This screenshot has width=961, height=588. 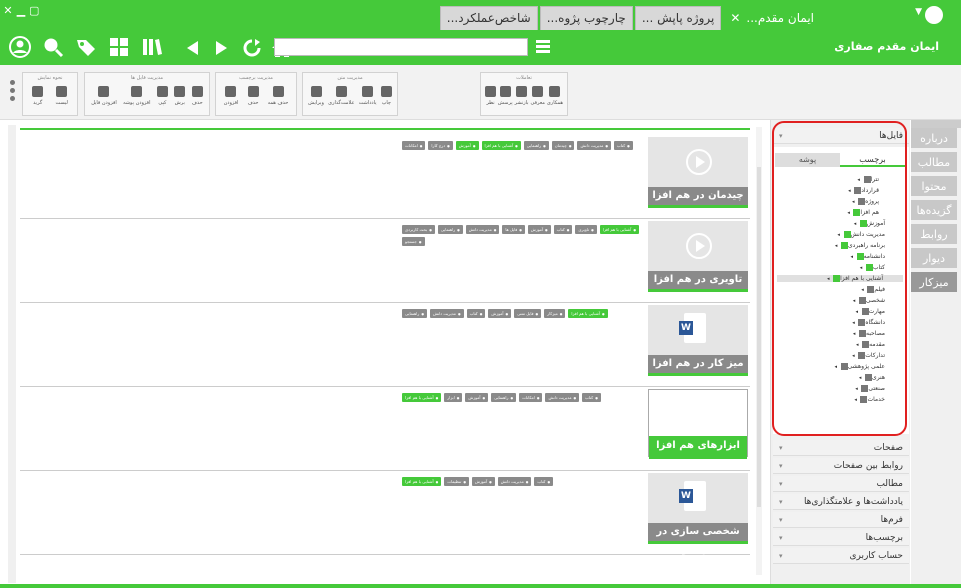 What do you see at coordinates (38, 96) in the screenshot?
I see `ribbon-button: گرید` at bounding box center [38, 96].